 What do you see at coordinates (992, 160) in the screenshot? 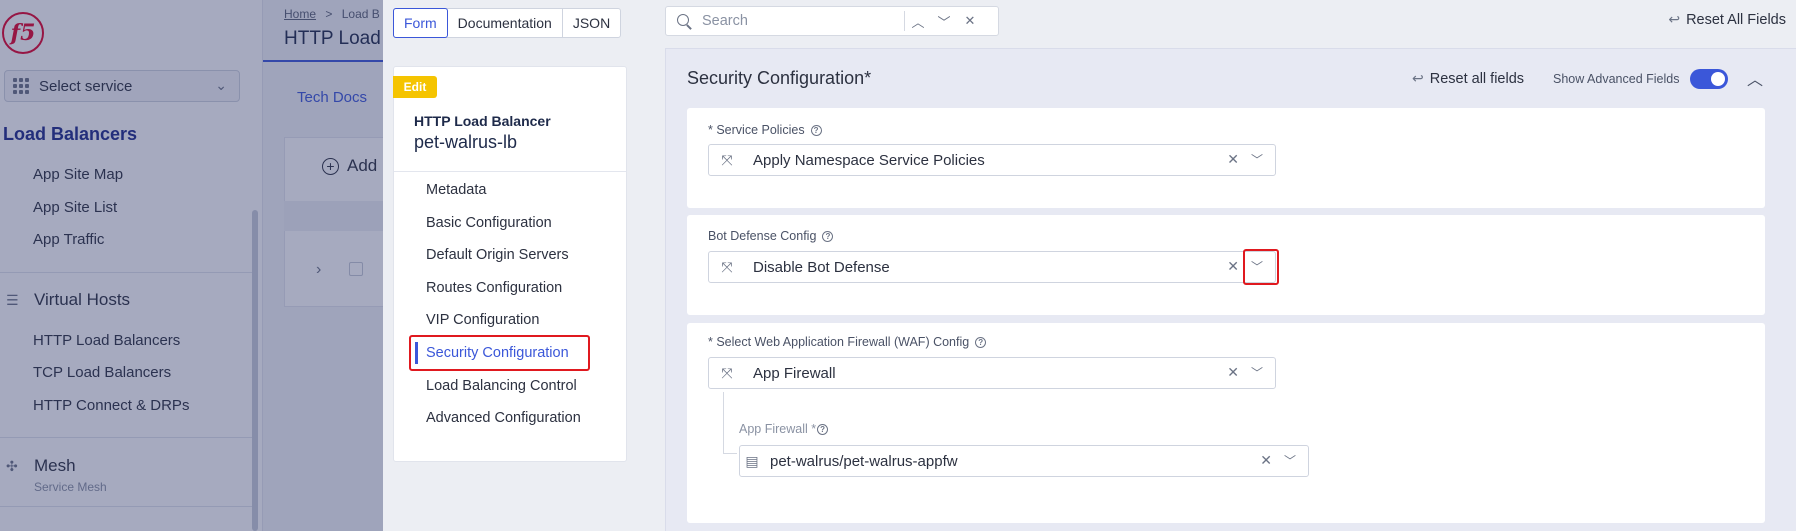
I see `service-policies-select: ⤧ Apply Namespace Service Policies ✕ ﹀` at bounding box center [992, 160].